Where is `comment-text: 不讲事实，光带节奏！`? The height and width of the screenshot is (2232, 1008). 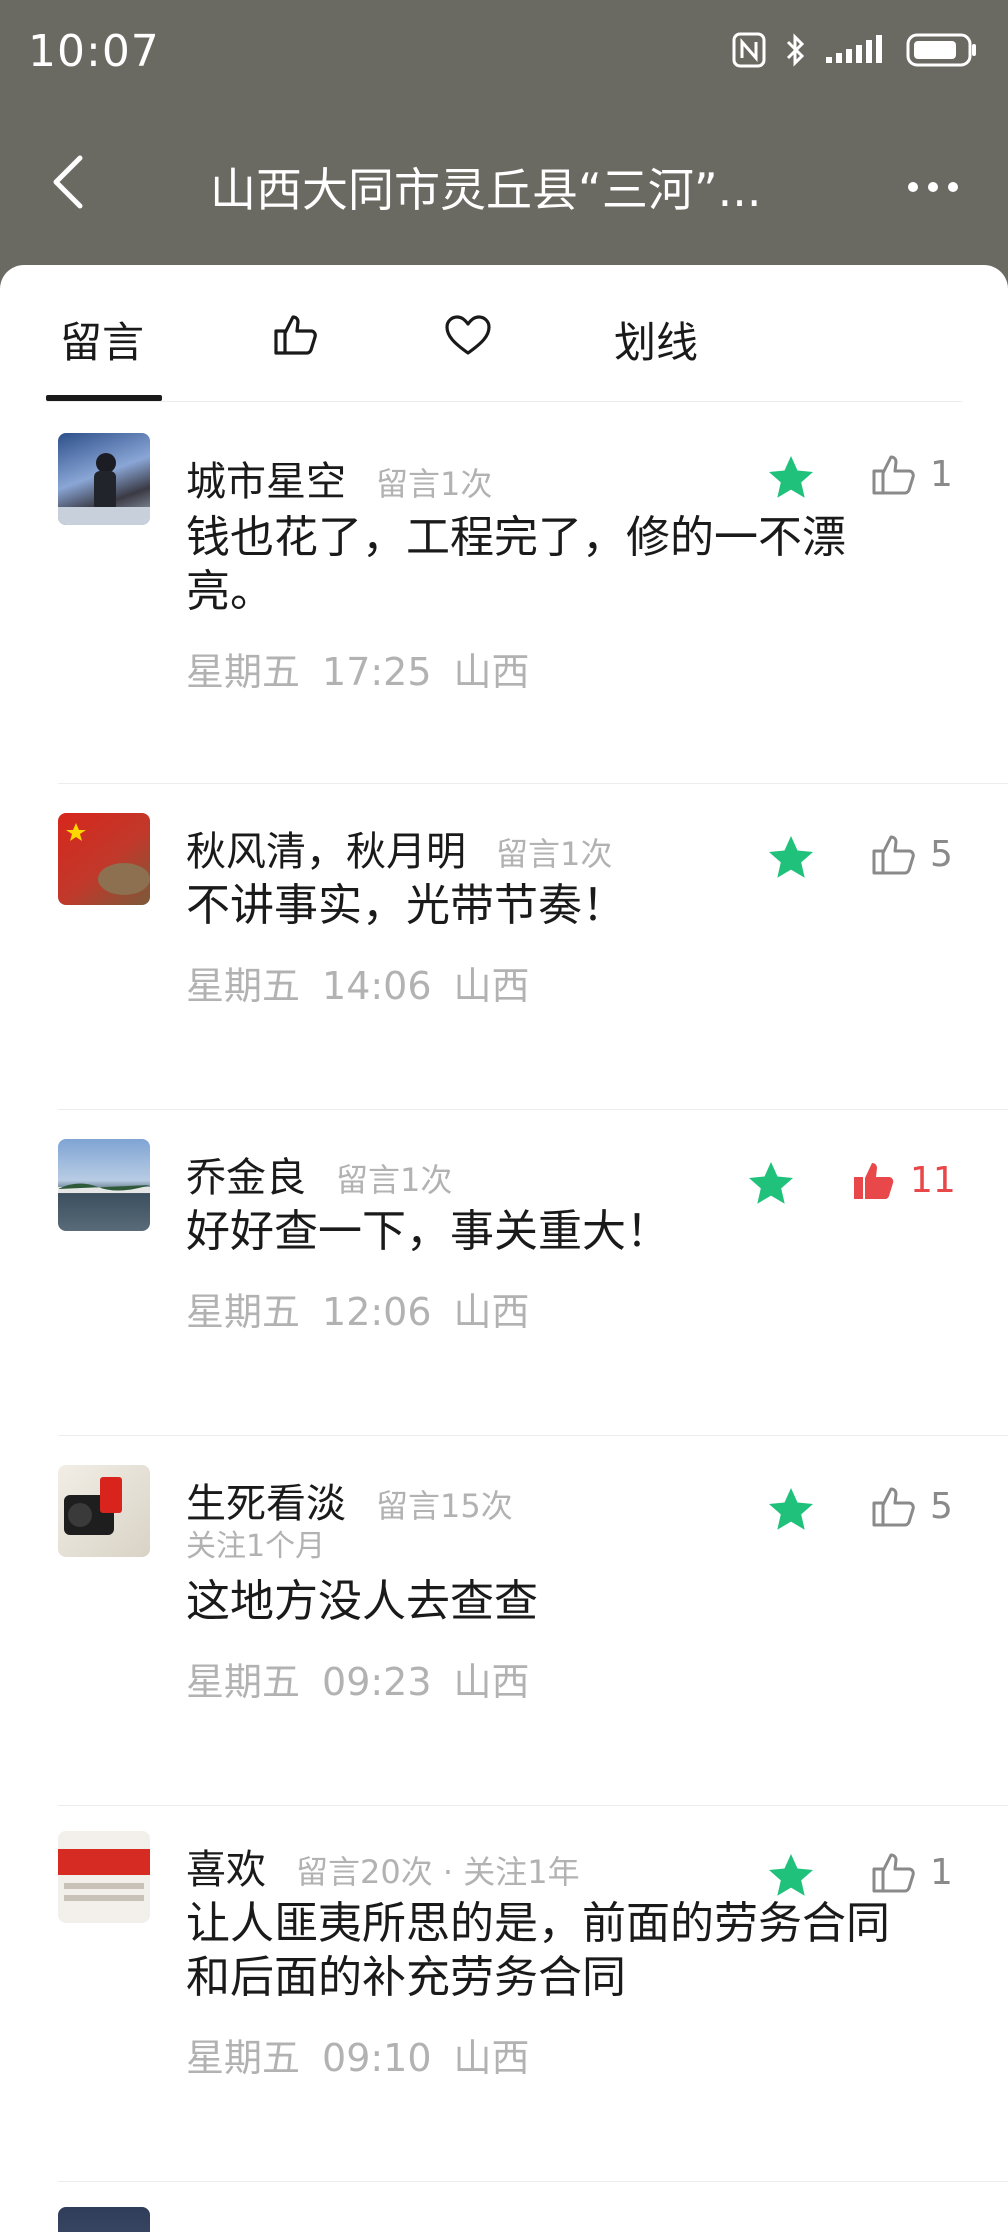
comment-text: 不讲事实，光带节奏！ is located at coordinates (406, 905).